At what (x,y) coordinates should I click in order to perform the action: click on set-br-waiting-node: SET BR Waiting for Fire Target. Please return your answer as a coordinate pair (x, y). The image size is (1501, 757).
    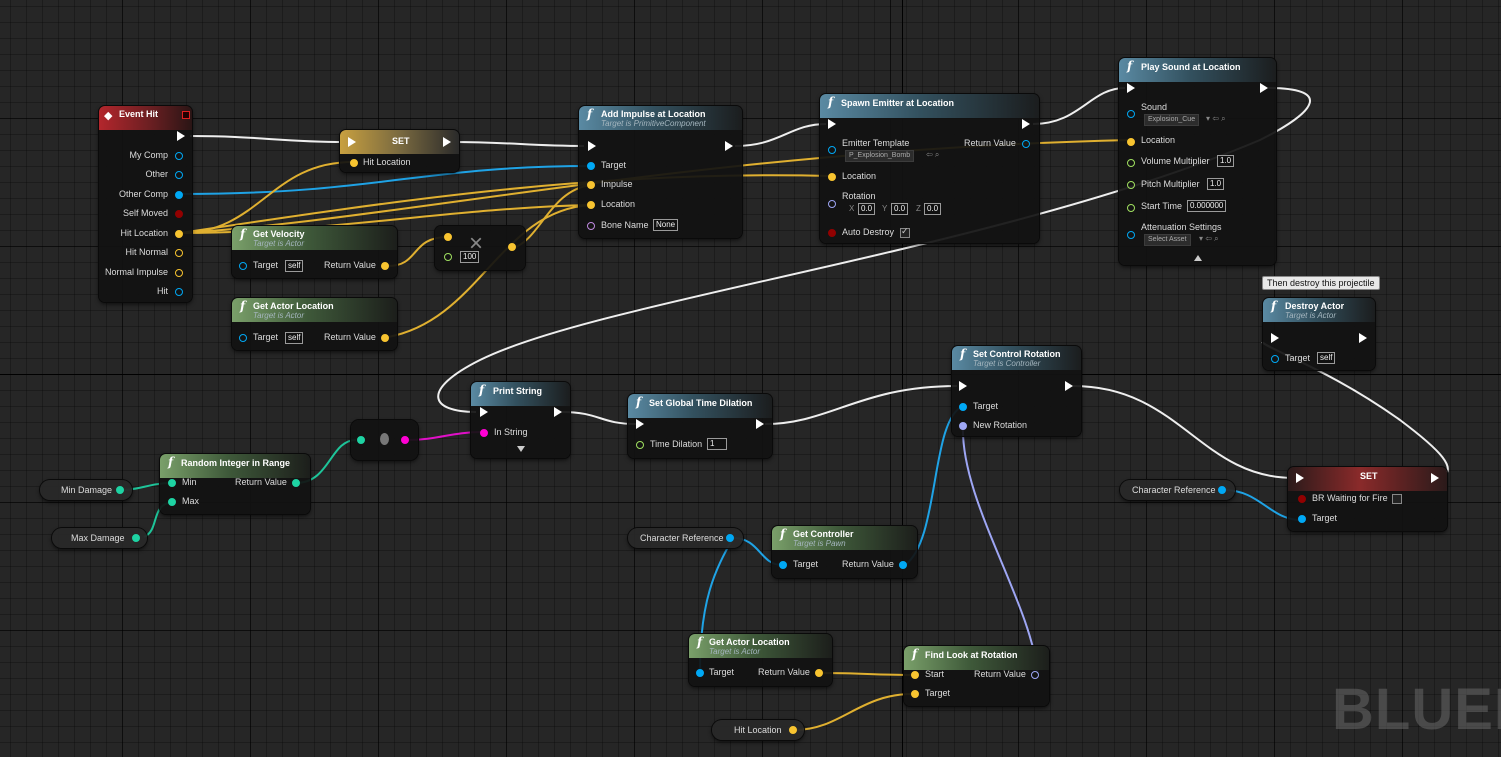
    Looking at the image, I should click on (1367, 499).